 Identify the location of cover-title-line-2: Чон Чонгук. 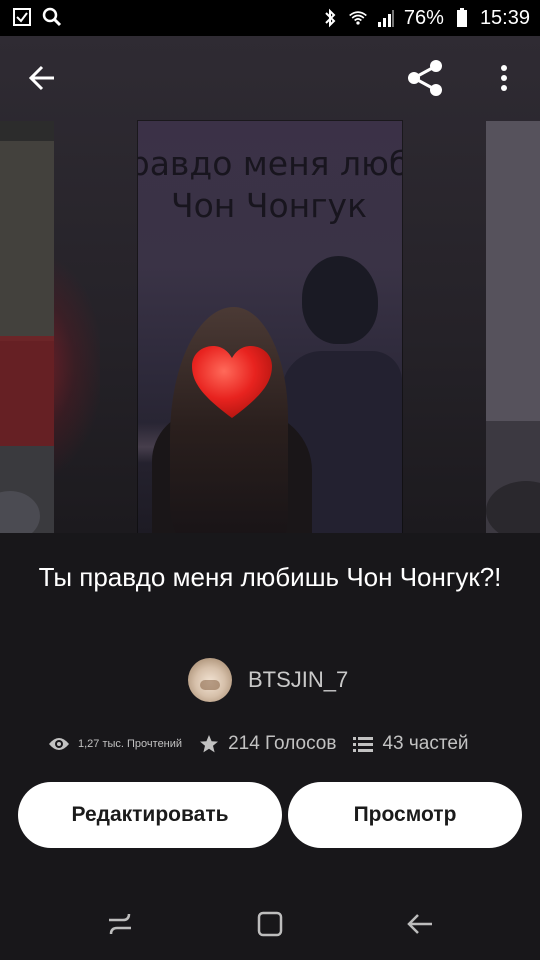
(269, 205).